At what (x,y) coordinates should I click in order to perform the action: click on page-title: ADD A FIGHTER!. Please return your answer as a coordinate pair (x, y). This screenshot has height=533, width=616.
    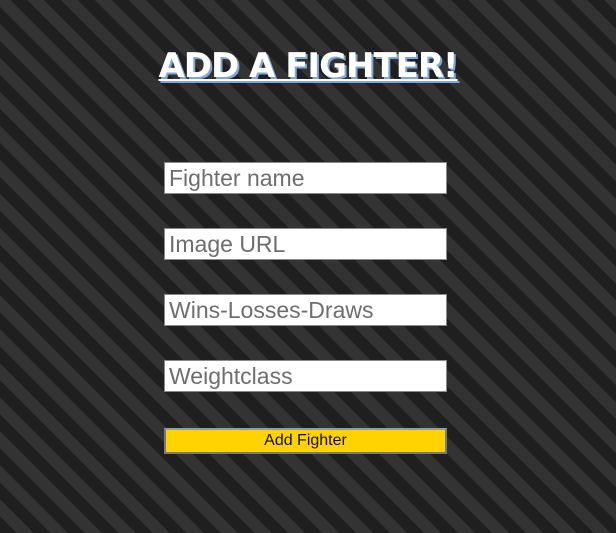
    Looking at the image, I should click on (308, 66).